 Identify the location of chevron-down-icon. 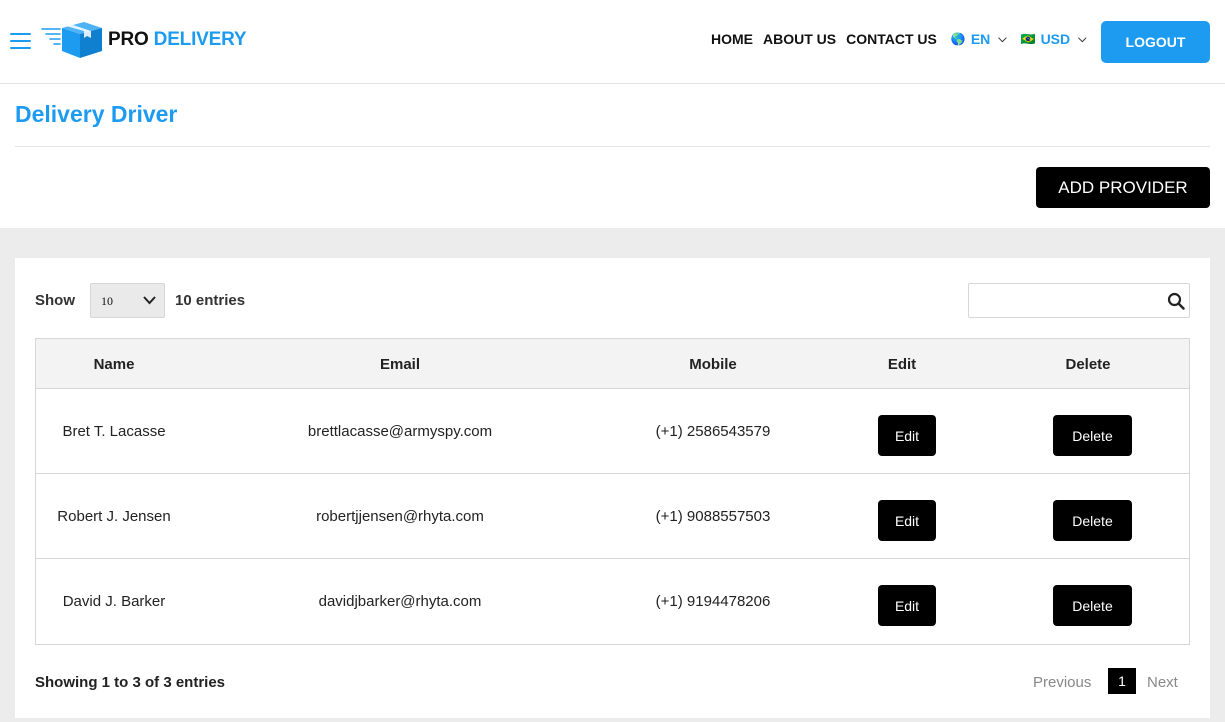
(149, 301).